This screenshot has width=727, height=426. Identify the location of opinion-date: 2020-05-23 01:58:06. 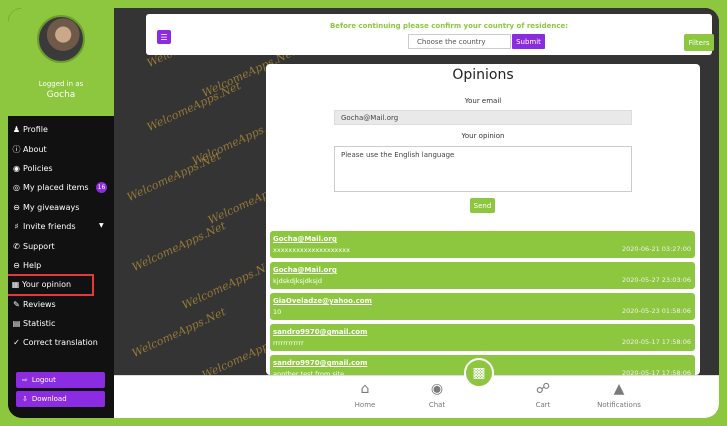
(656, 311).